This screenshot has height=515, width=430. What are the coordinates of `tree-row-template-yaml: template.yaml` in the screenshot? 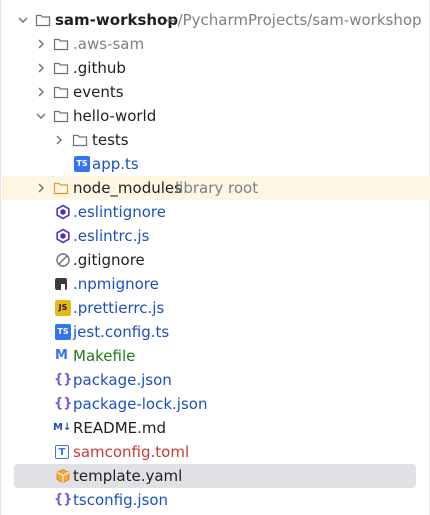 It's located at (215, 476).